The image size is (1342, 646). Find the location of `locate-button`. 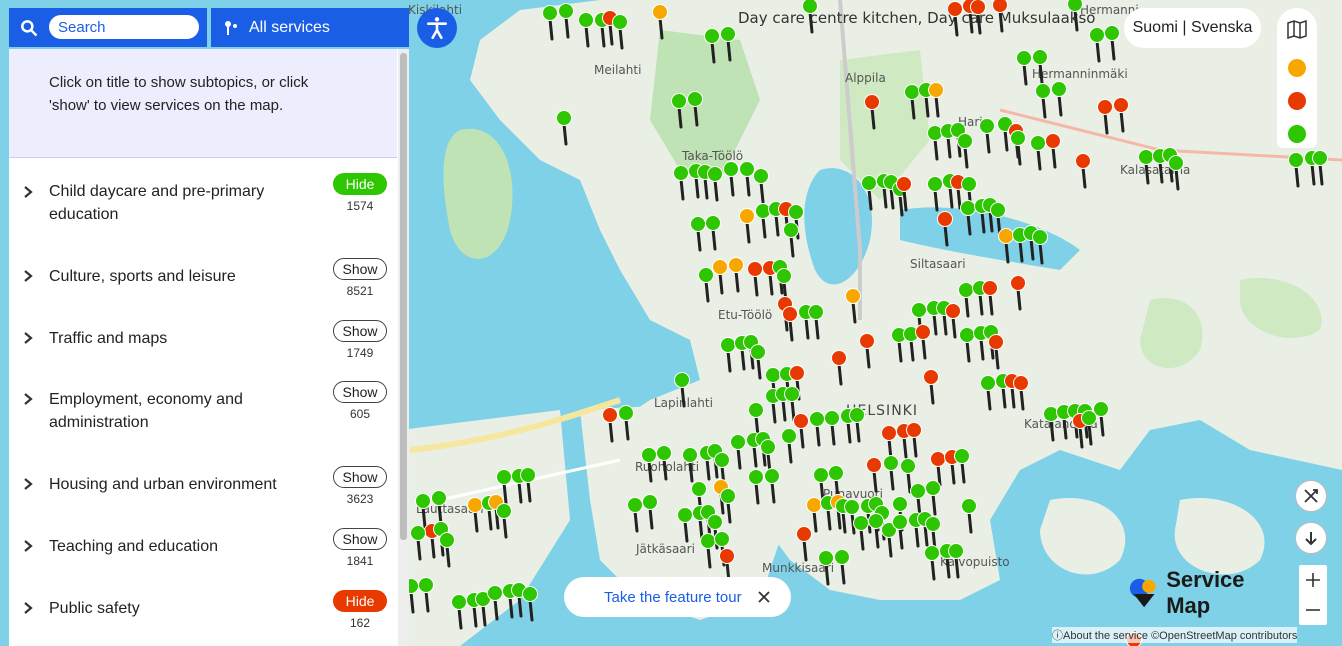

locate-button is located at coordinates (1311, 538).